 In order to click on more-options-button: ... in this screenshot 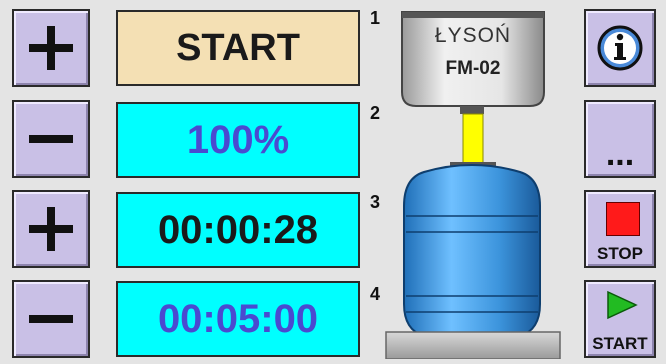, I will do `click(620, 139)`.